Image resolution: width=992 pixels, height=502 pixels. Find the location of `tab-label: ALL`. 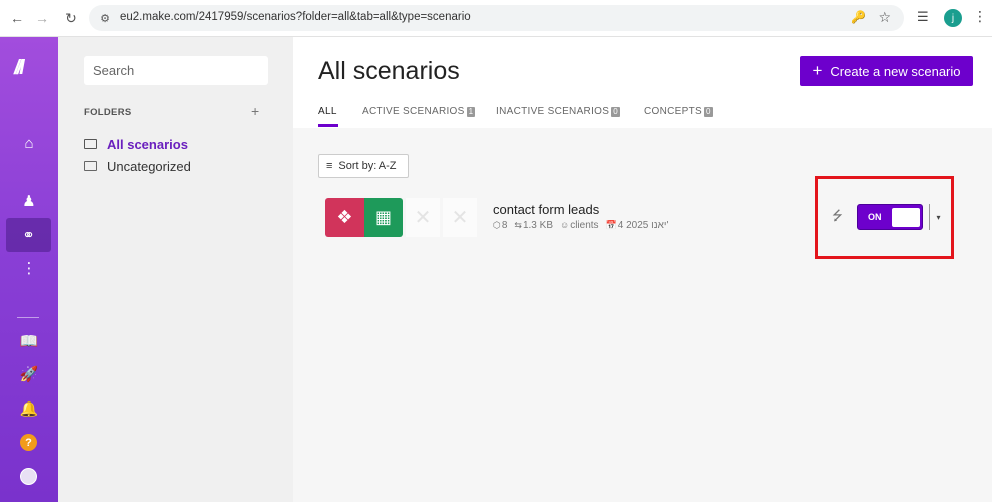

tab-label: ALL is located at coordinates (327, 111).